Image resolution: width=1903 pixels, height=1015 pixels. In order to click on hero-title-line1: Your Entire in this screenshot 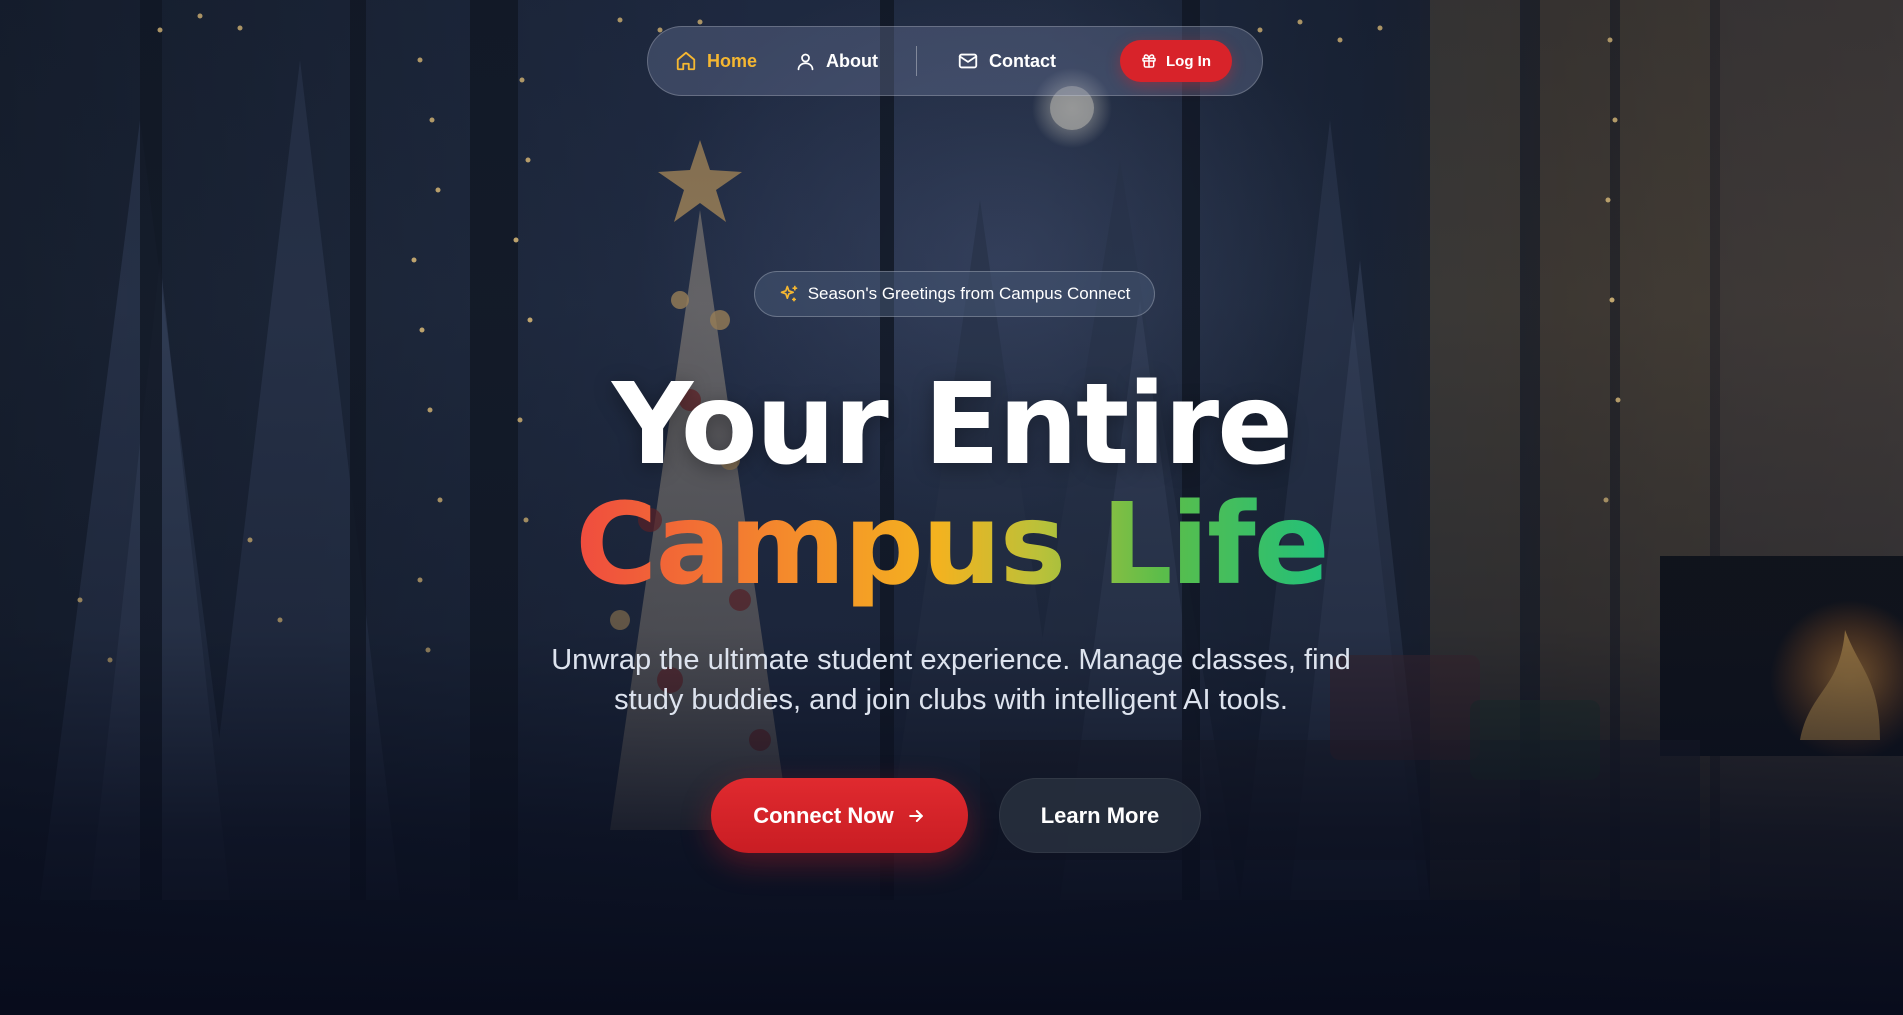, I will do `click(952, 425)`.